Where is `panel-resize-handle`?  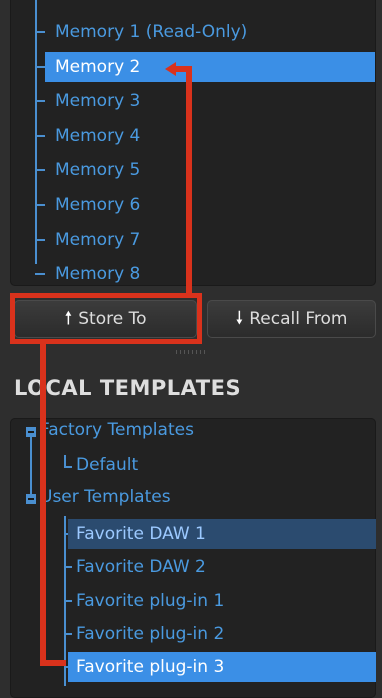 panel-resize-handle is located at coordinates (191, 352).